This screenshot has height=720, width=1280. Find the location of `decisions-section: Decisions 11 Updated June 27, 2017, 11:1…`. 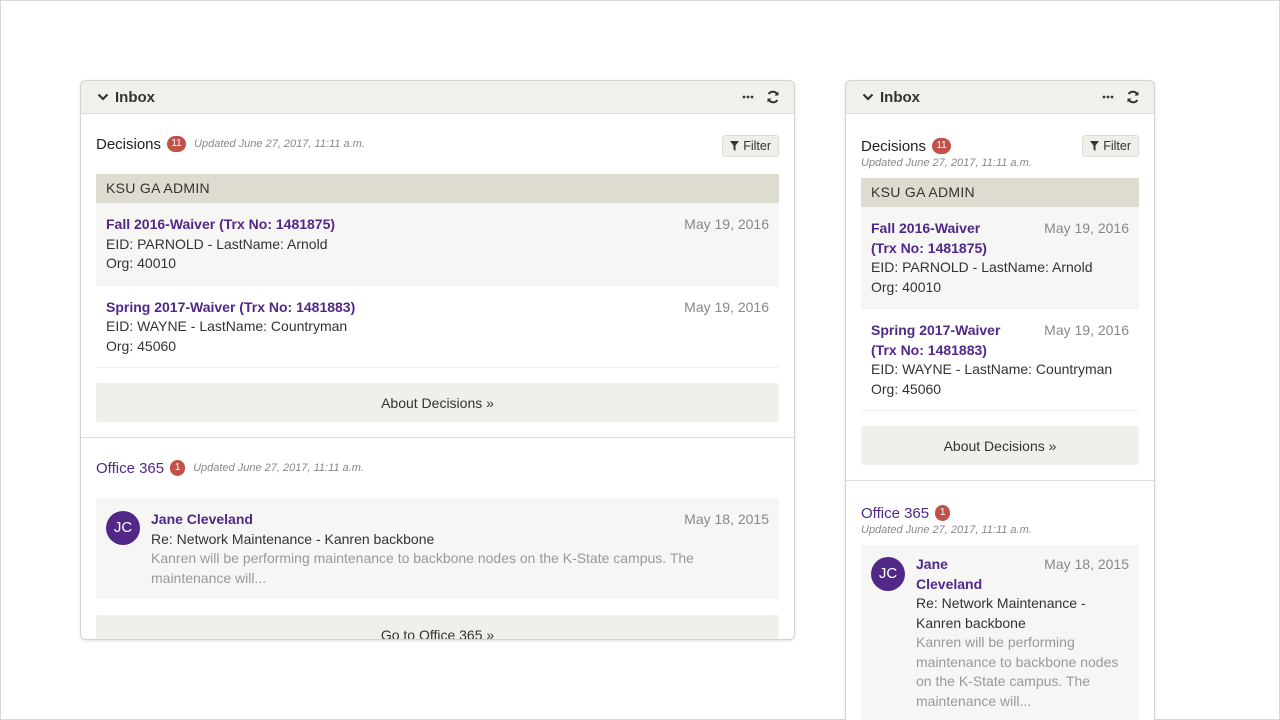

decisions-section: Decisions 11 Updated June 27, 2017, 11:1… is located at coordinates (1000, 297).